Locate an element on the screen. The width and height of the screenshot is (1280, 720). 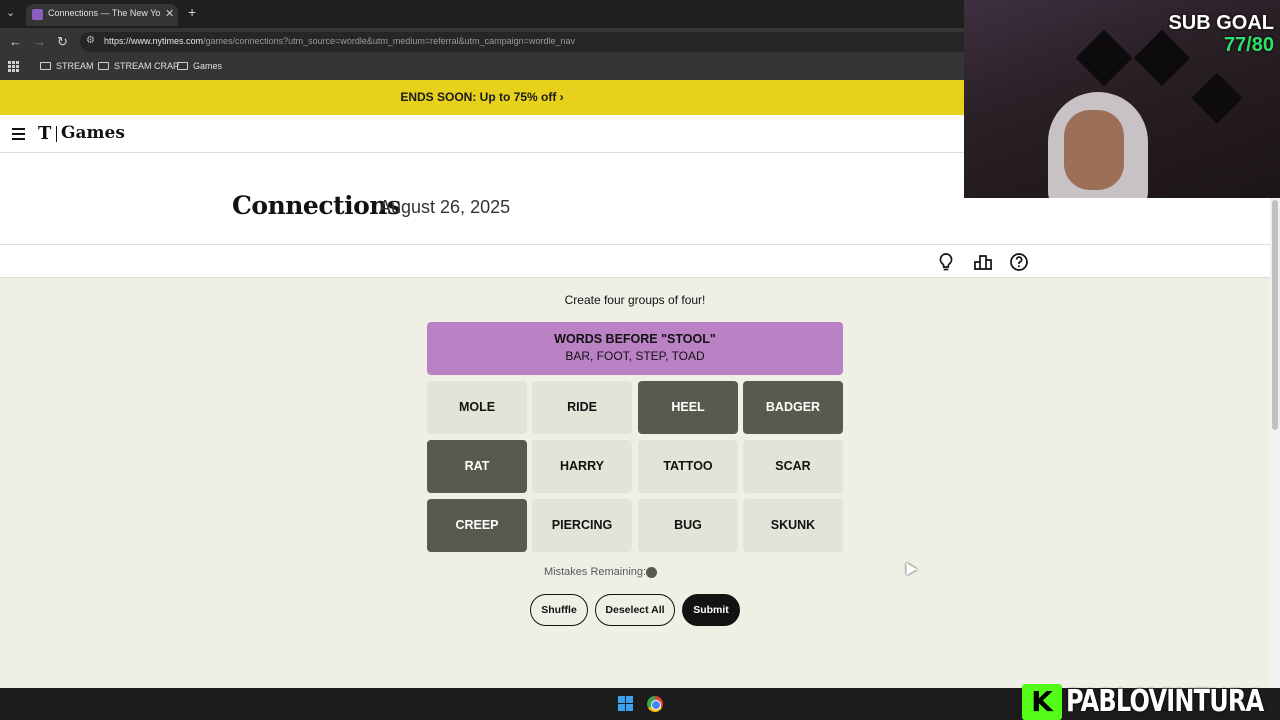
word-tile: CREEP is located at coordinates (477, 525).